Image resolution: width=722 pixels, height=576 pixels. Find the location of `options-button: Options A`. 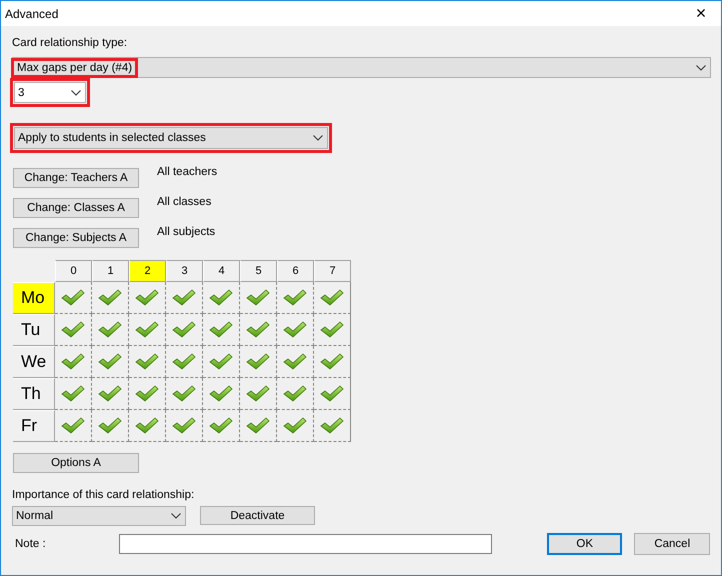

options-button: Options A is located at coordinates (76, 463).